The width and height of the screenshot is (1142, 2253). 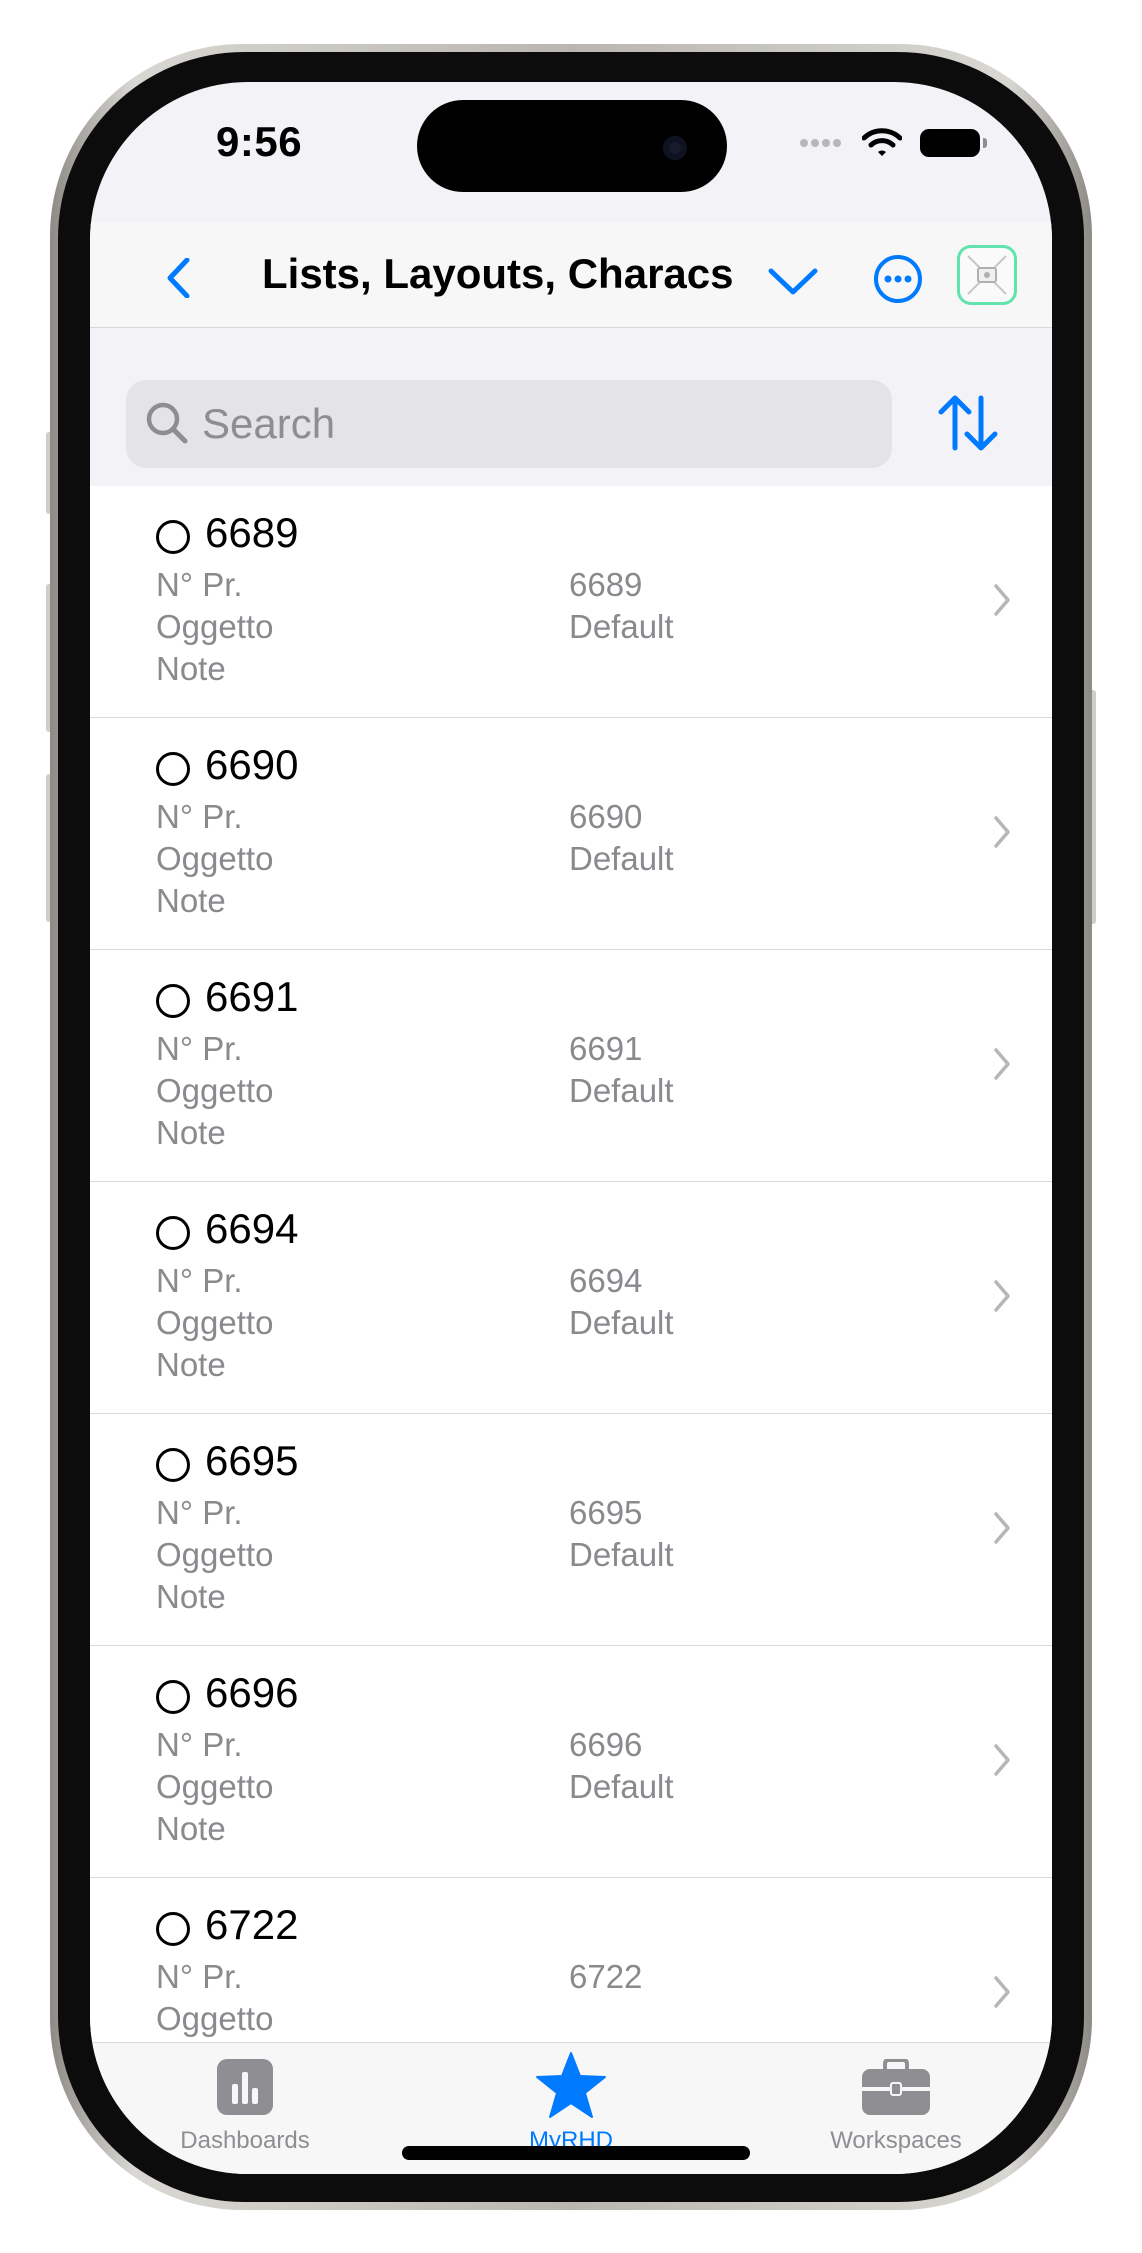 What do you see at coordinates (245, 2140) in the screenshot?
I see `tab-label: Dashboards` at bounding box center [245, 2140].